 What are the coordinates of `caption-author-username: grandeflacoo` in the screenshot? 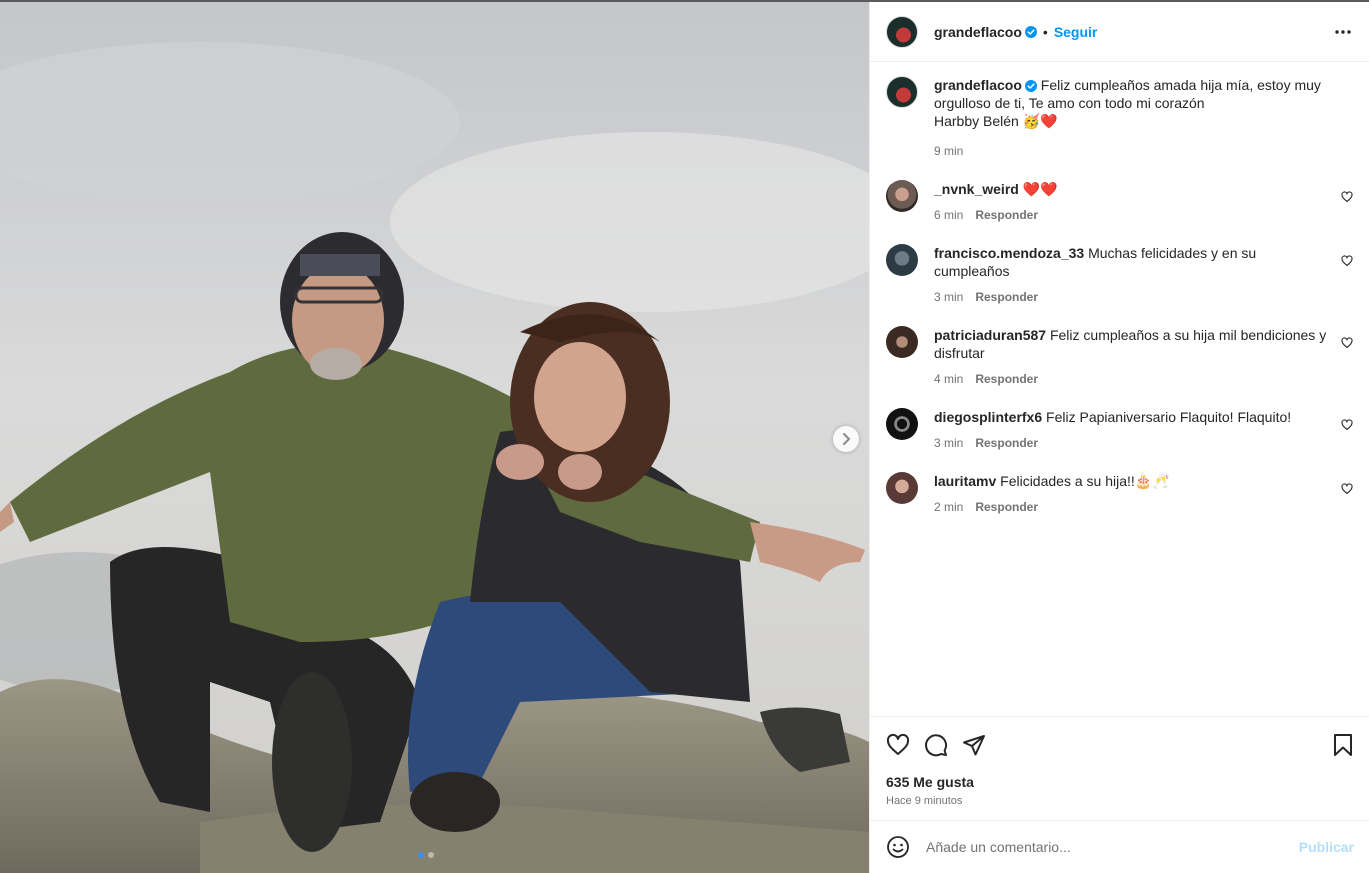 It's located at (978, 85).